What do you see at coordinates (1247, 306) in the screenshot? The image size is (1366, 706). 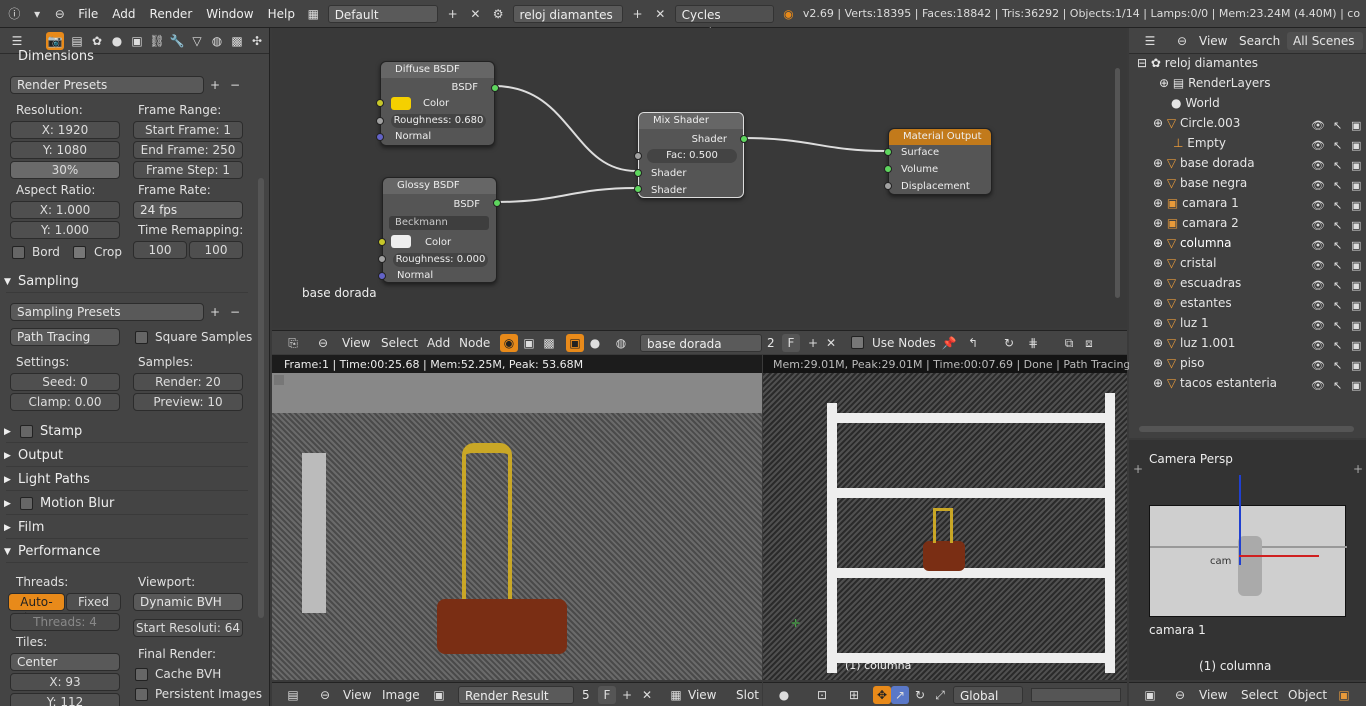 I see `outliner-item-estantes: ⊕ ▽ estantes` at bounding box center [1247, 306].